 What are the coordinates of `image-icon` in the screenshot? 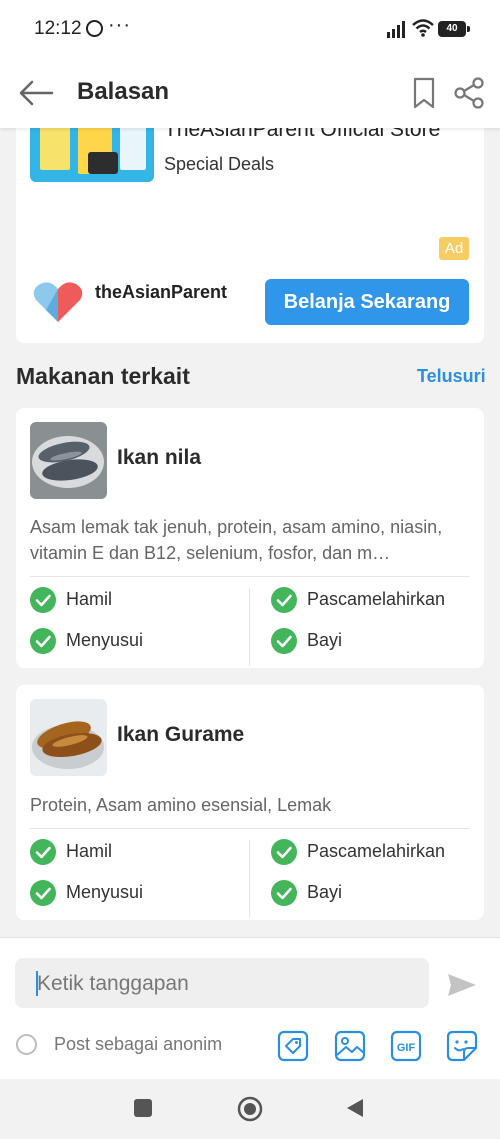 It's located at (350, 1046).